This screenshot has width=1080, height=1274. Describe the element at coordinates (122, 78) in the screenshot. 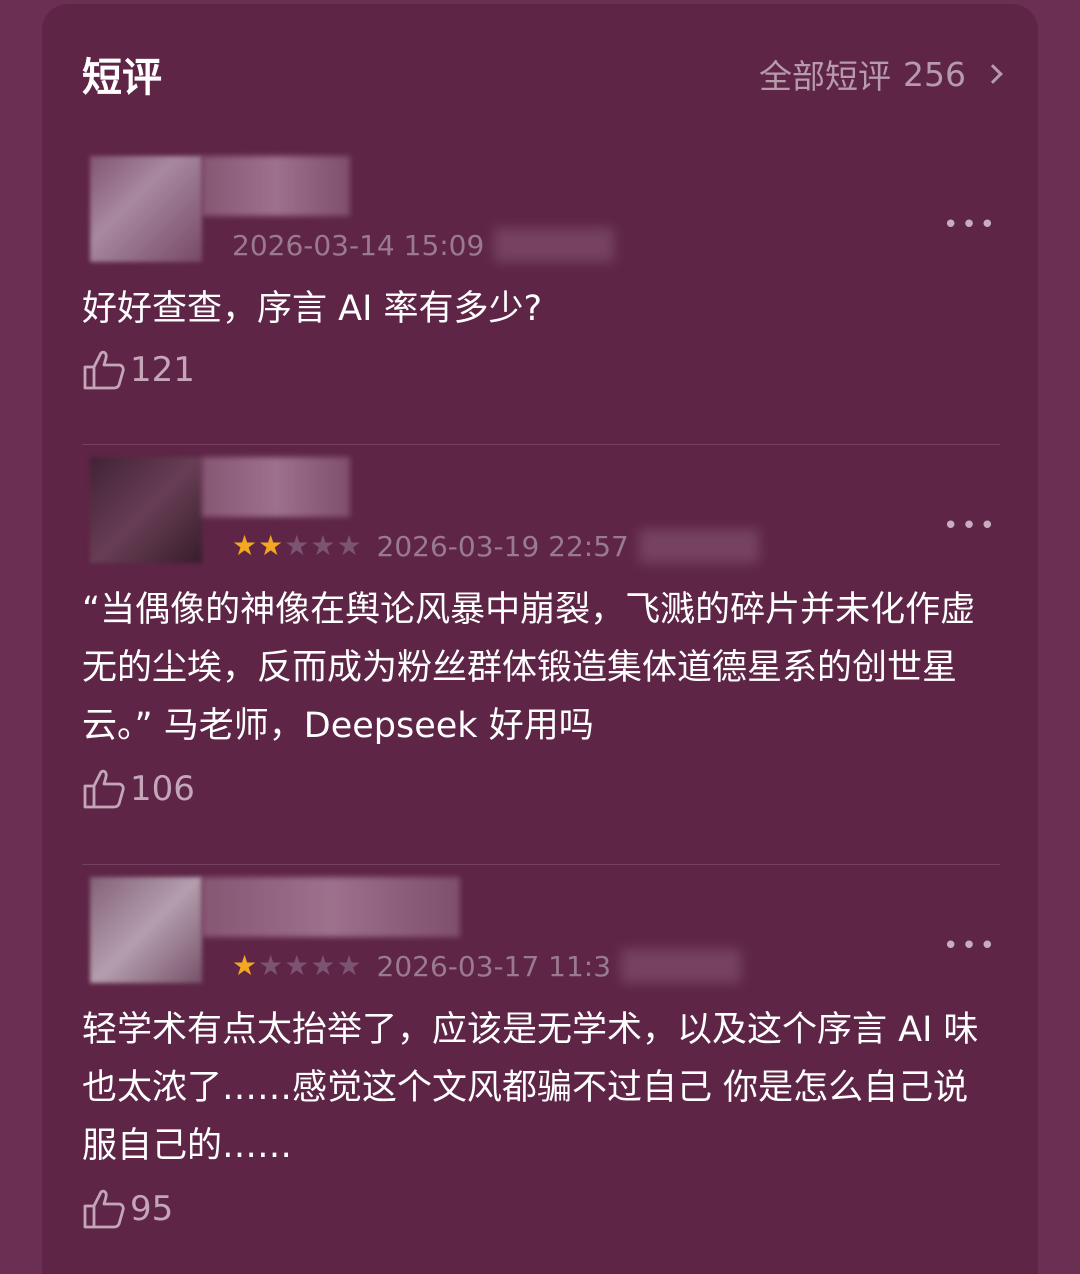

I see `section-title: 短评` at that location.